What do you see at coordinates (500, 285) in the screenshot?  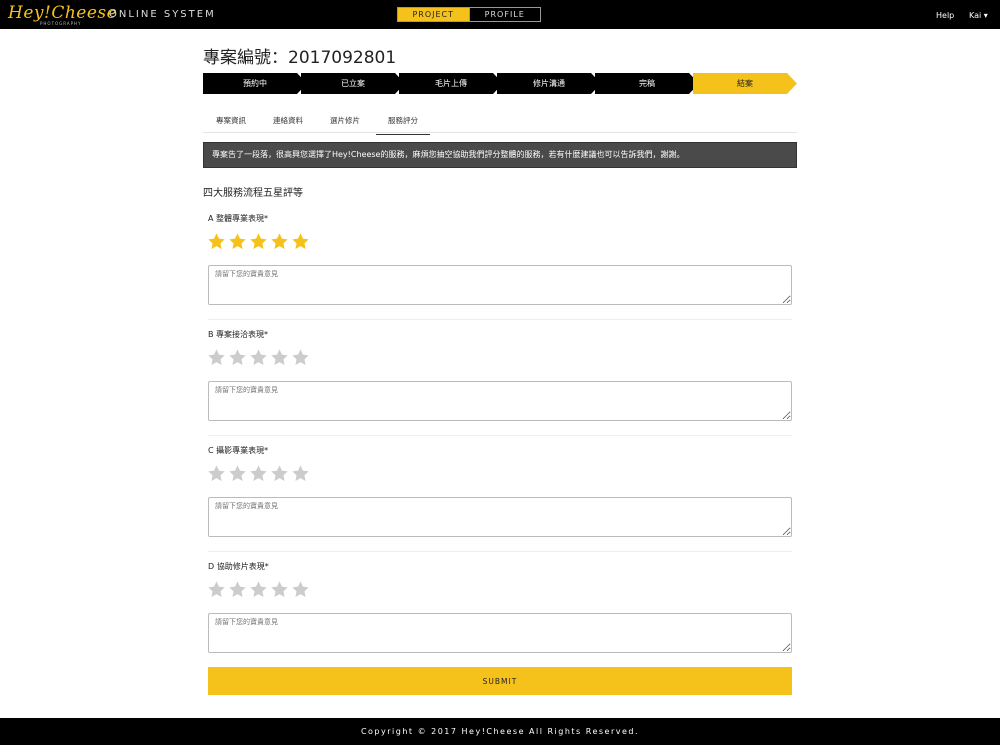 I see `question-a-comment` at bounding box center [500, 285].